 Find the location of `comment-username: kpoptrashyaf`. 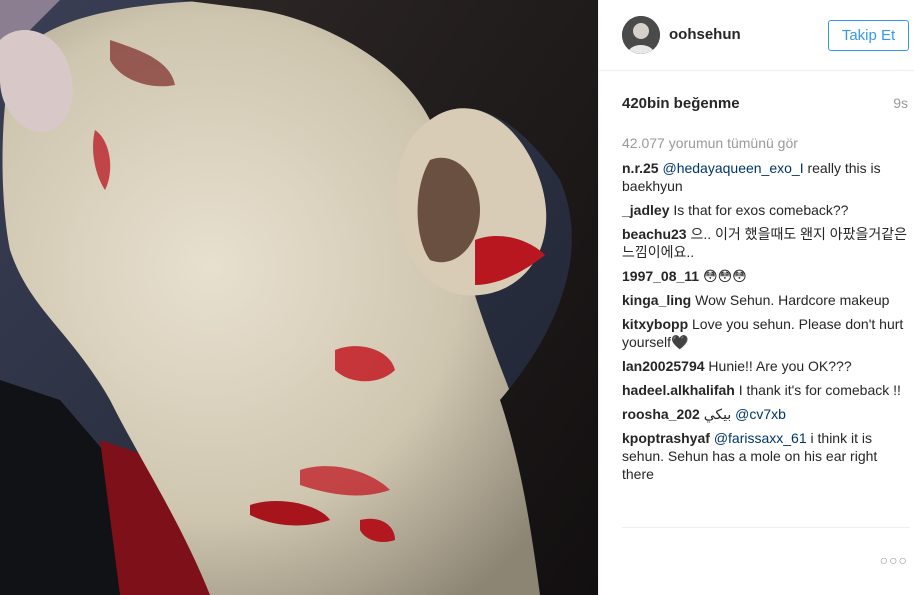

comment-username: kpoptrashyaf is located at coordinates (666, 438).